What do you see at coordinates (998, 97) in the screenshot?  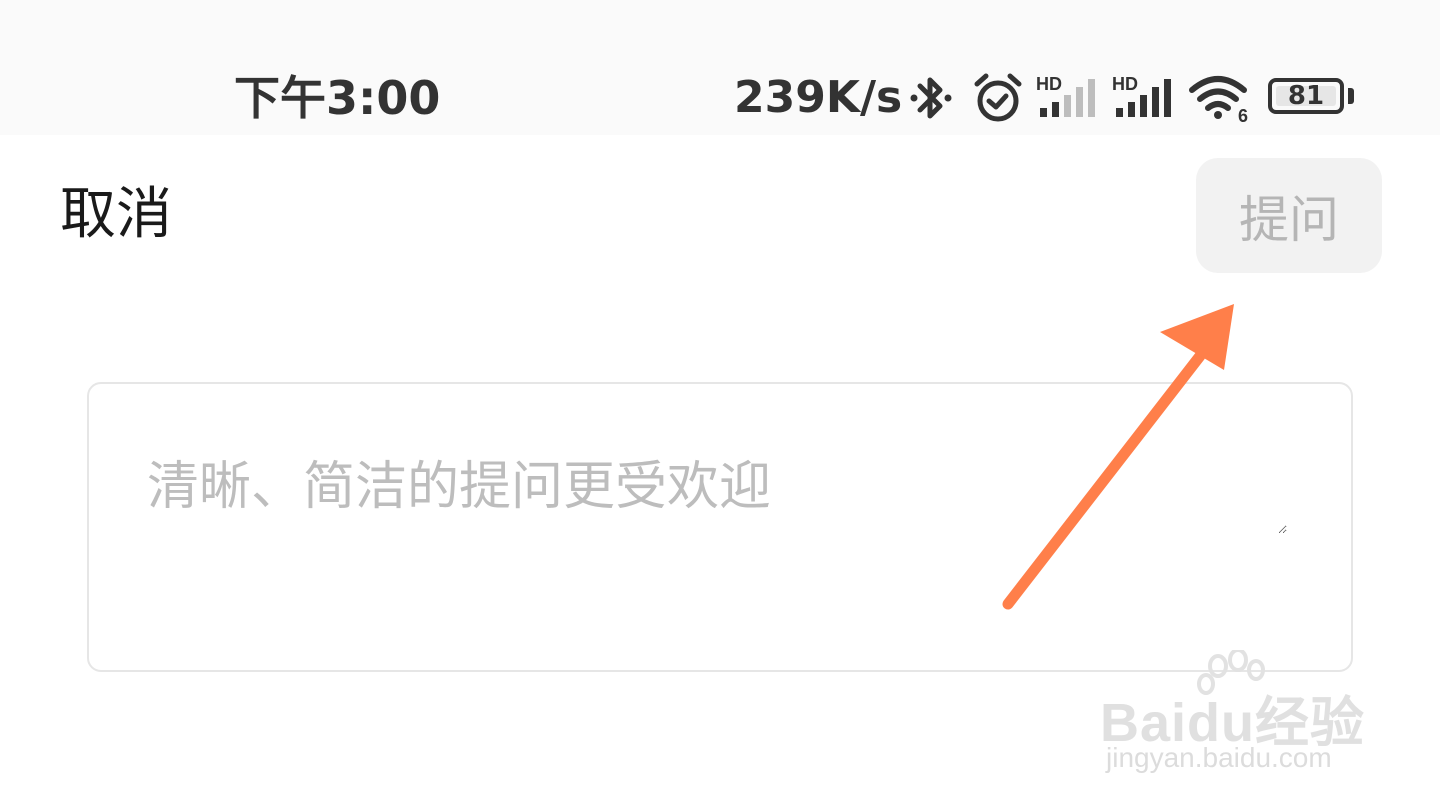 I see `alarm-icon` at bounding box center [998, 97].